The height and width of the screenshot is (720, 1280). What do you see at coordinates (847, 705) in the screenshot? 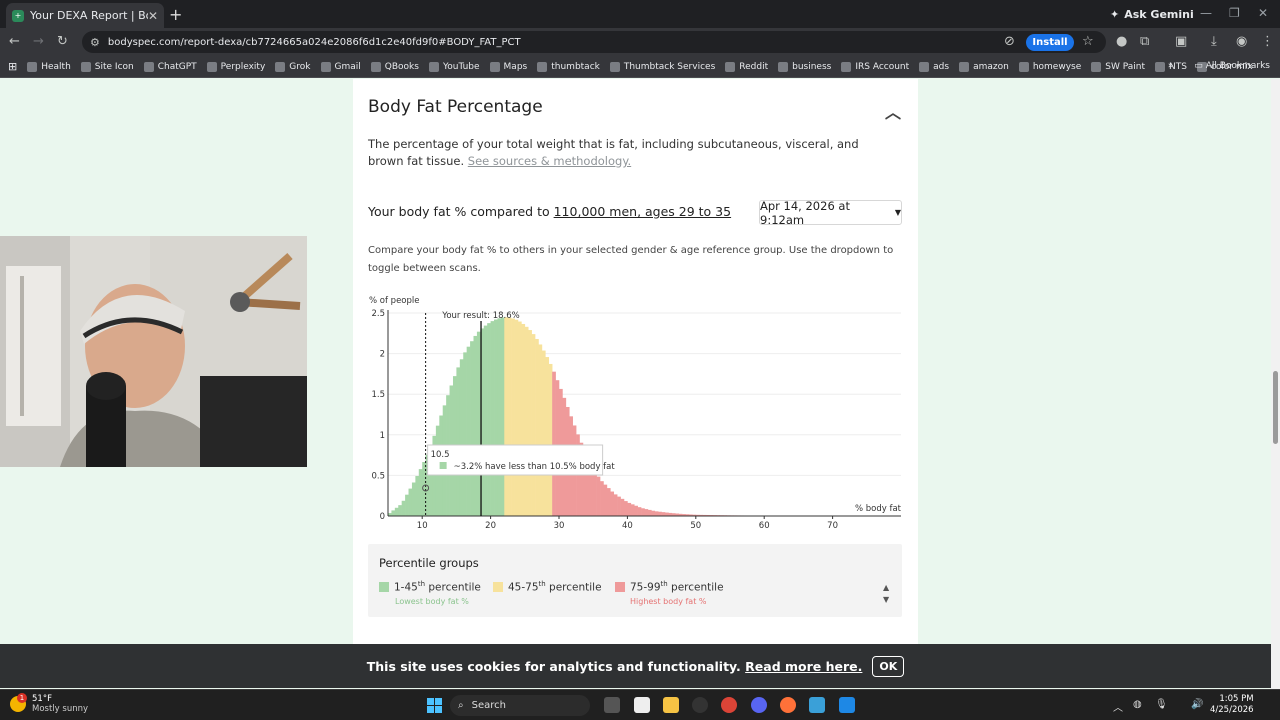
I see `paint-icon` at bounding box center [847, 705].